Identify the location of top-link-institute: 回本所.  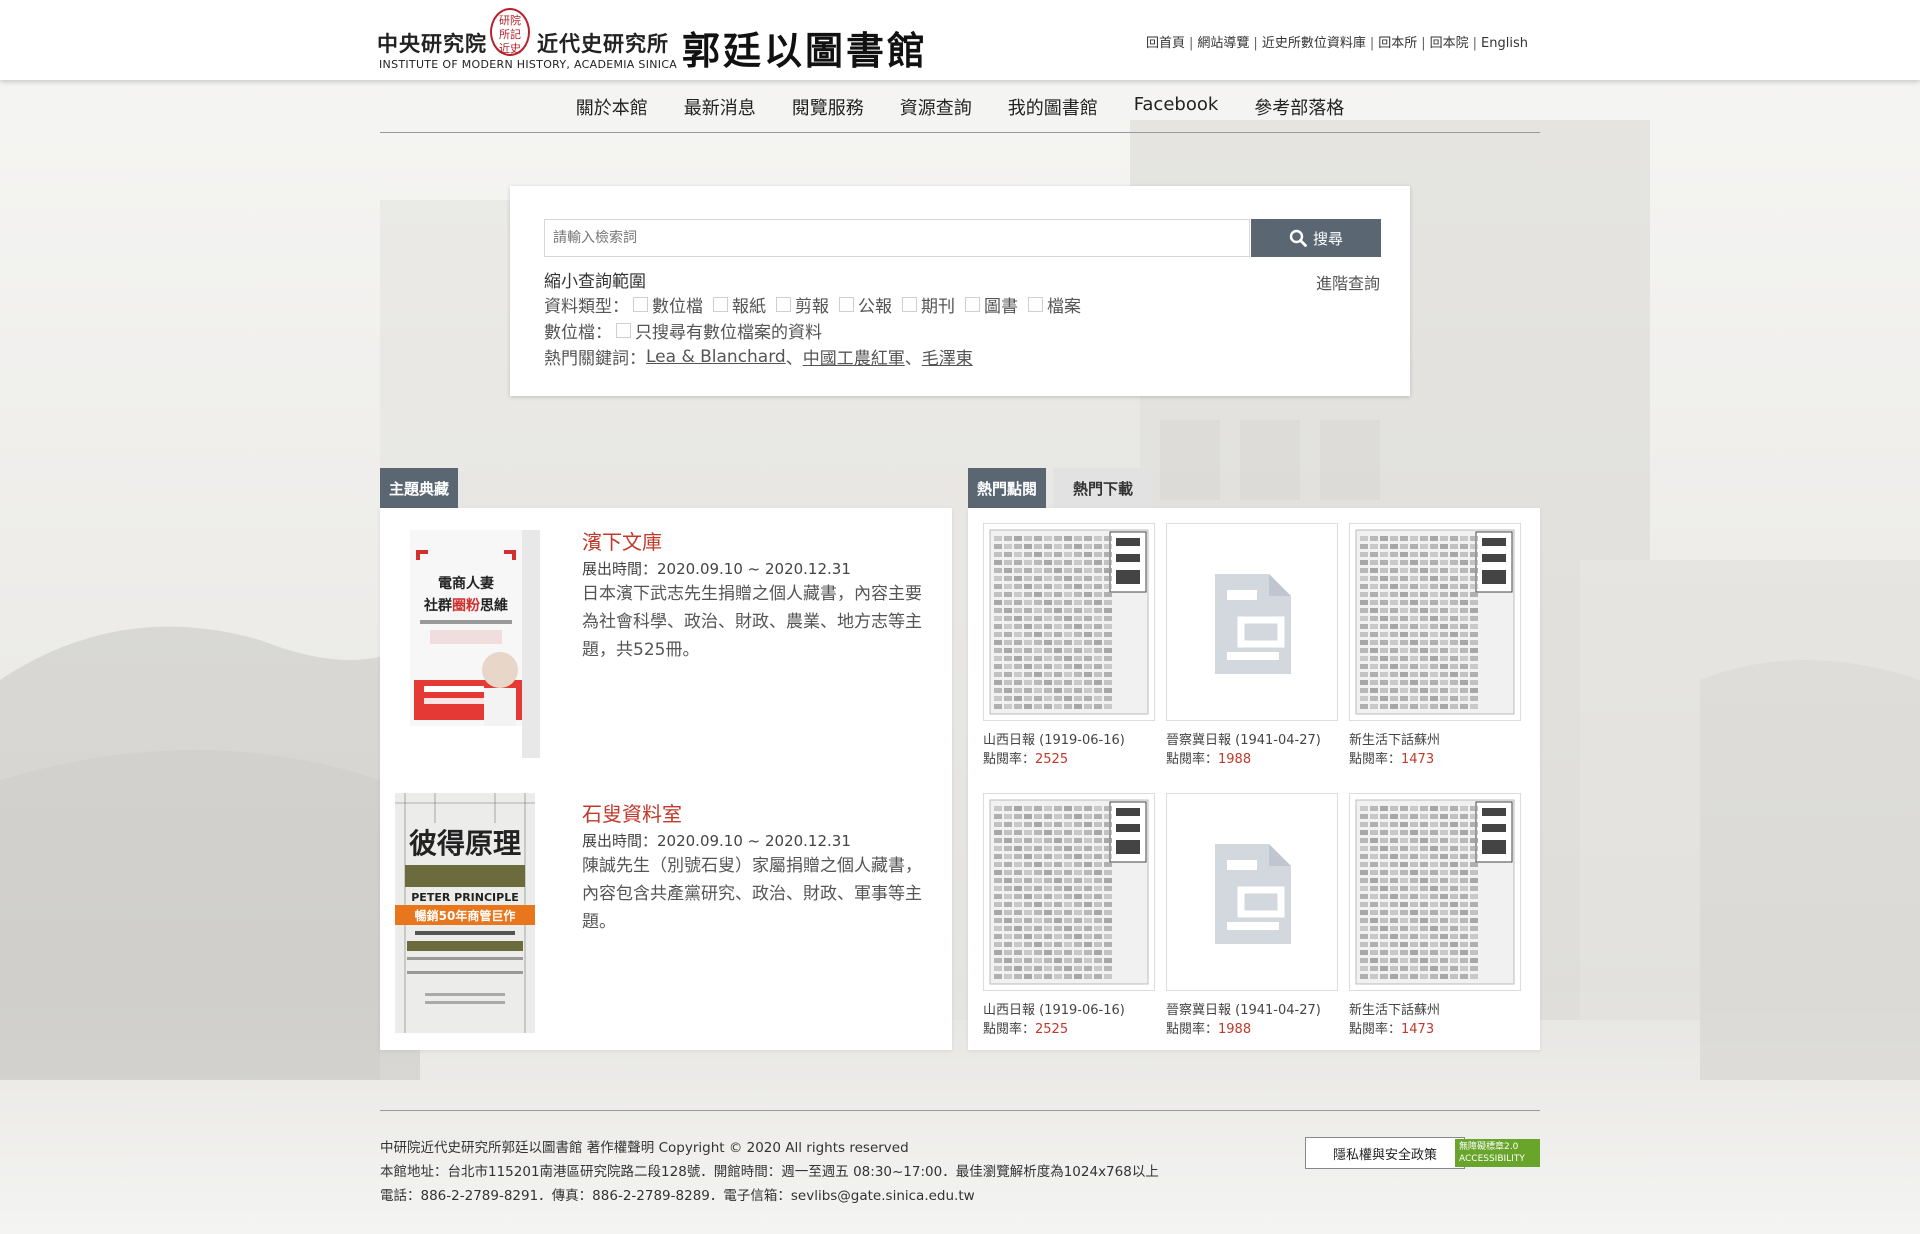
(1397, 43).